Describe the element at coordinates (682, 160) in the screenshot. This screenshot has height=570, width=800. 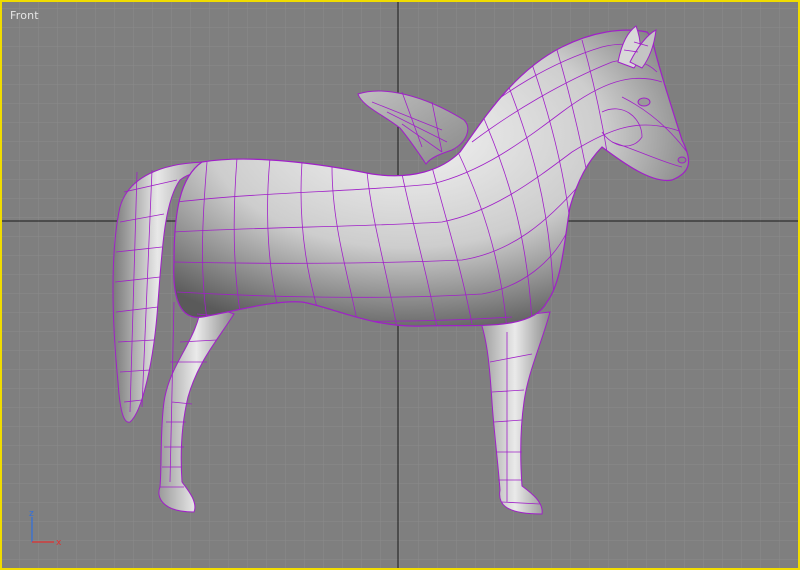
I see `nostril-mesh` at that location.